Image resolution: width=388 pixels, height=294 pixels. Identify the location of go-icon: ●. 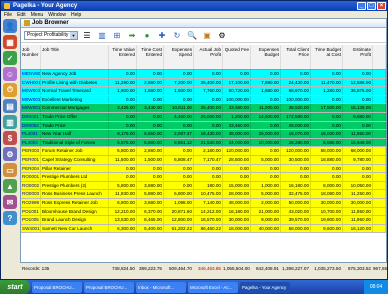
(147, 35).